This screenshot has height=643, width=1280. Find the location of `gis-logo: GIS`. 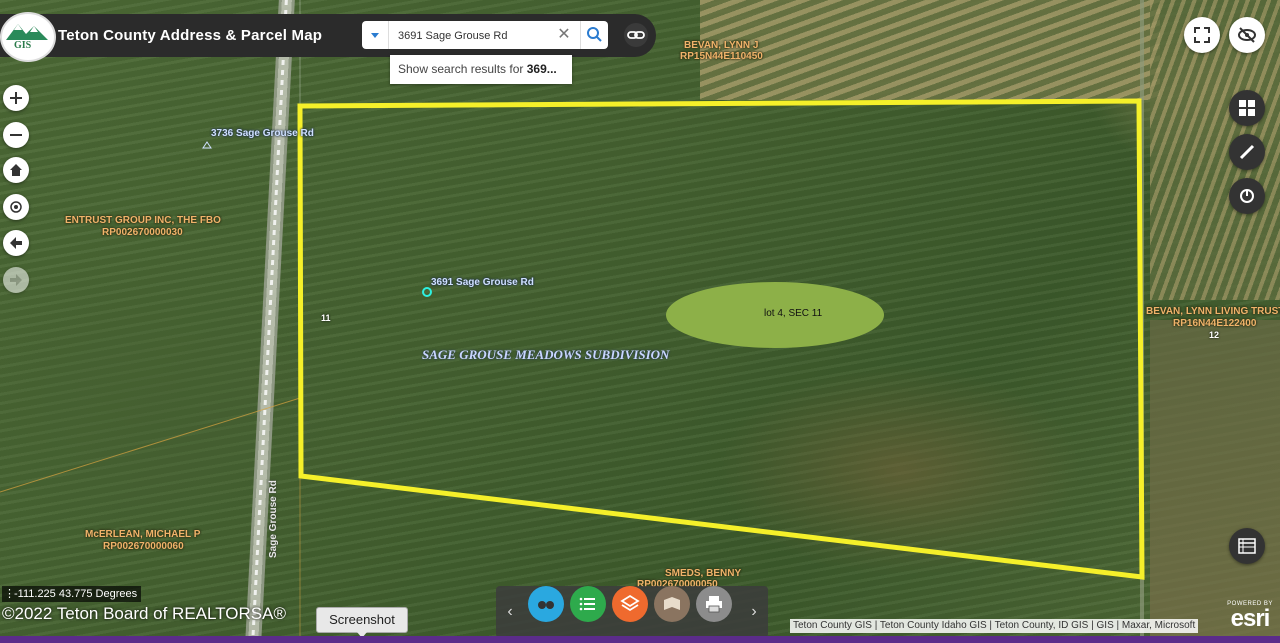

gis-logo: GIS is located at coordinates (28, 37).